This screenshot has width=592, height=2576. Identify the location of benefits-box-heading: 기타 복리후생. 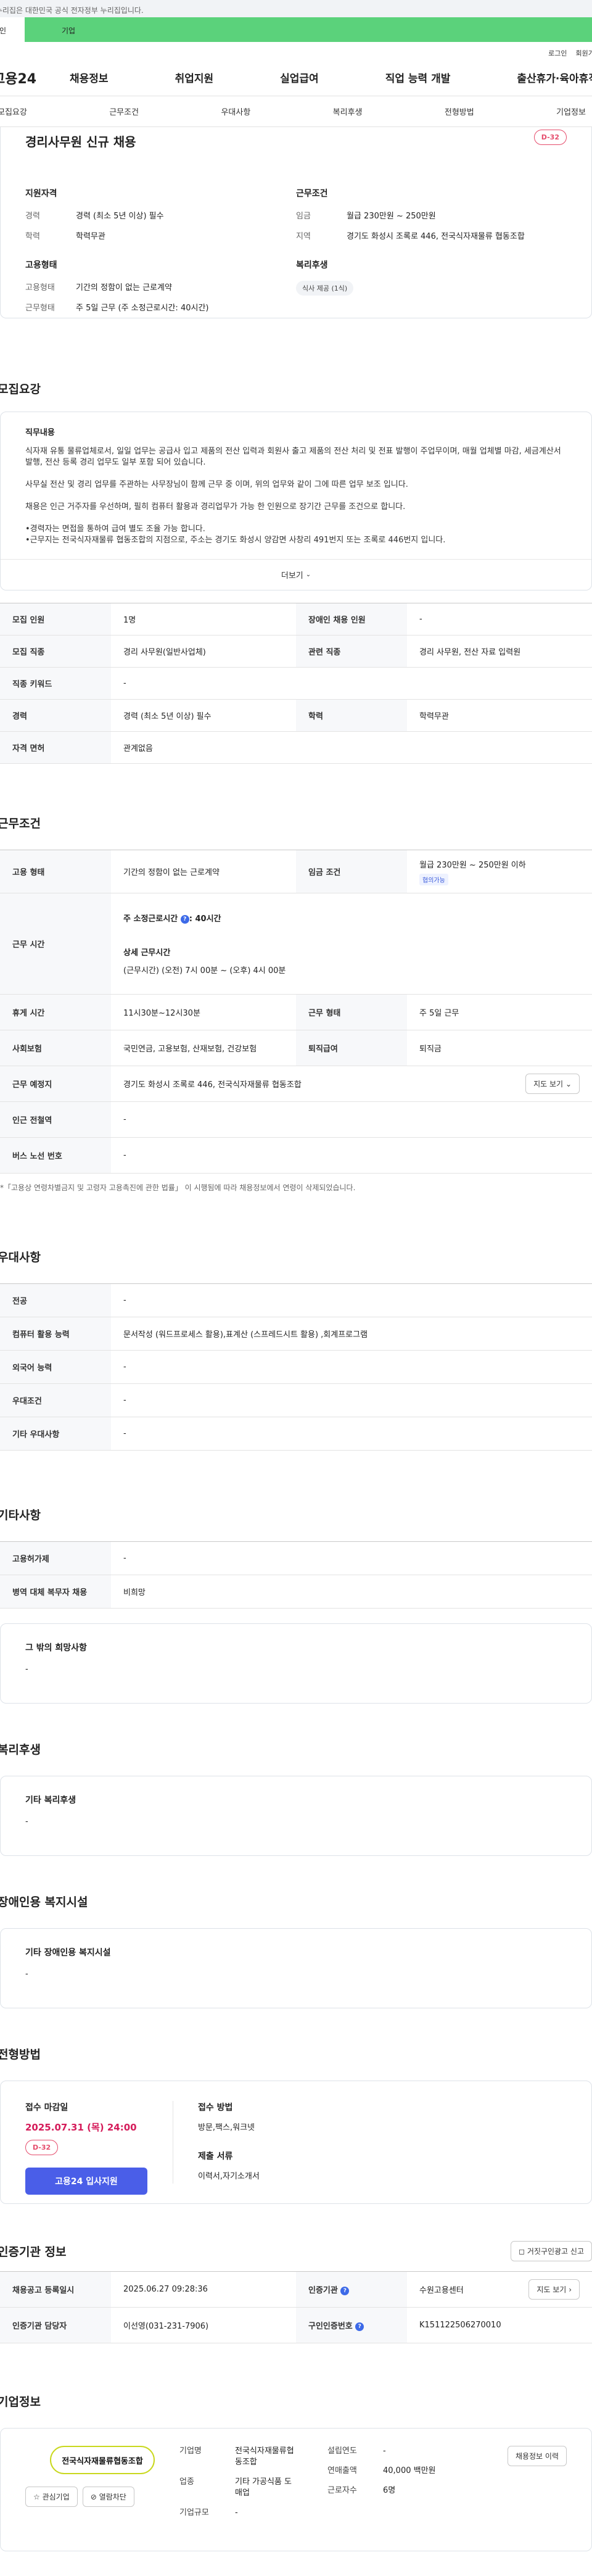
(51, 1800).